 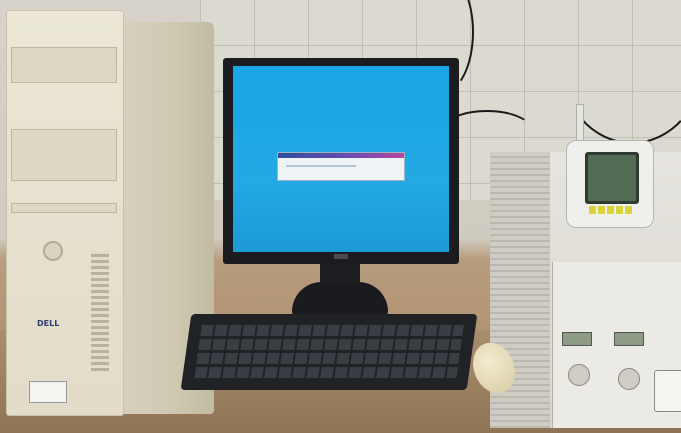 I want to click on keyboard, so click(x=329, y=352).